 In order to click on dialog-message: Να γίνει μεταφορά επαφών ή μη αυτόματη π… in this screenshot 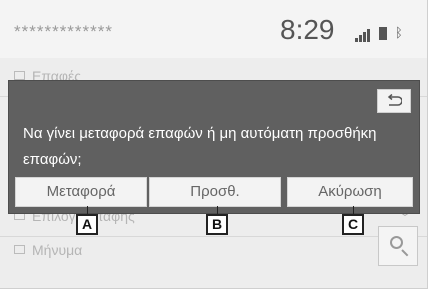, I will do `click(200, 146)`.